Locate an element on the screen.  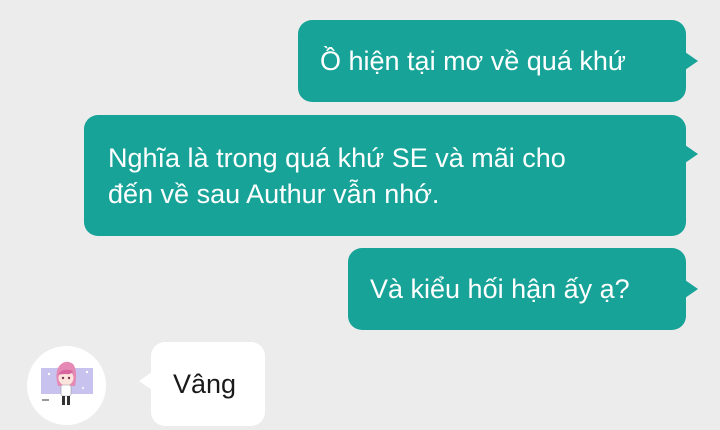
message-bubble-received: Vâng is located at coordinates (202, 384).